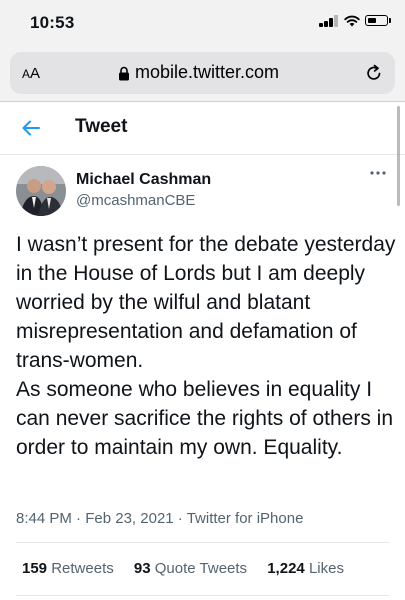  Describe the element at coordinates (201, 568) in the screenshot. I see `quote-tweets-label: Quote Tweets` at that location.